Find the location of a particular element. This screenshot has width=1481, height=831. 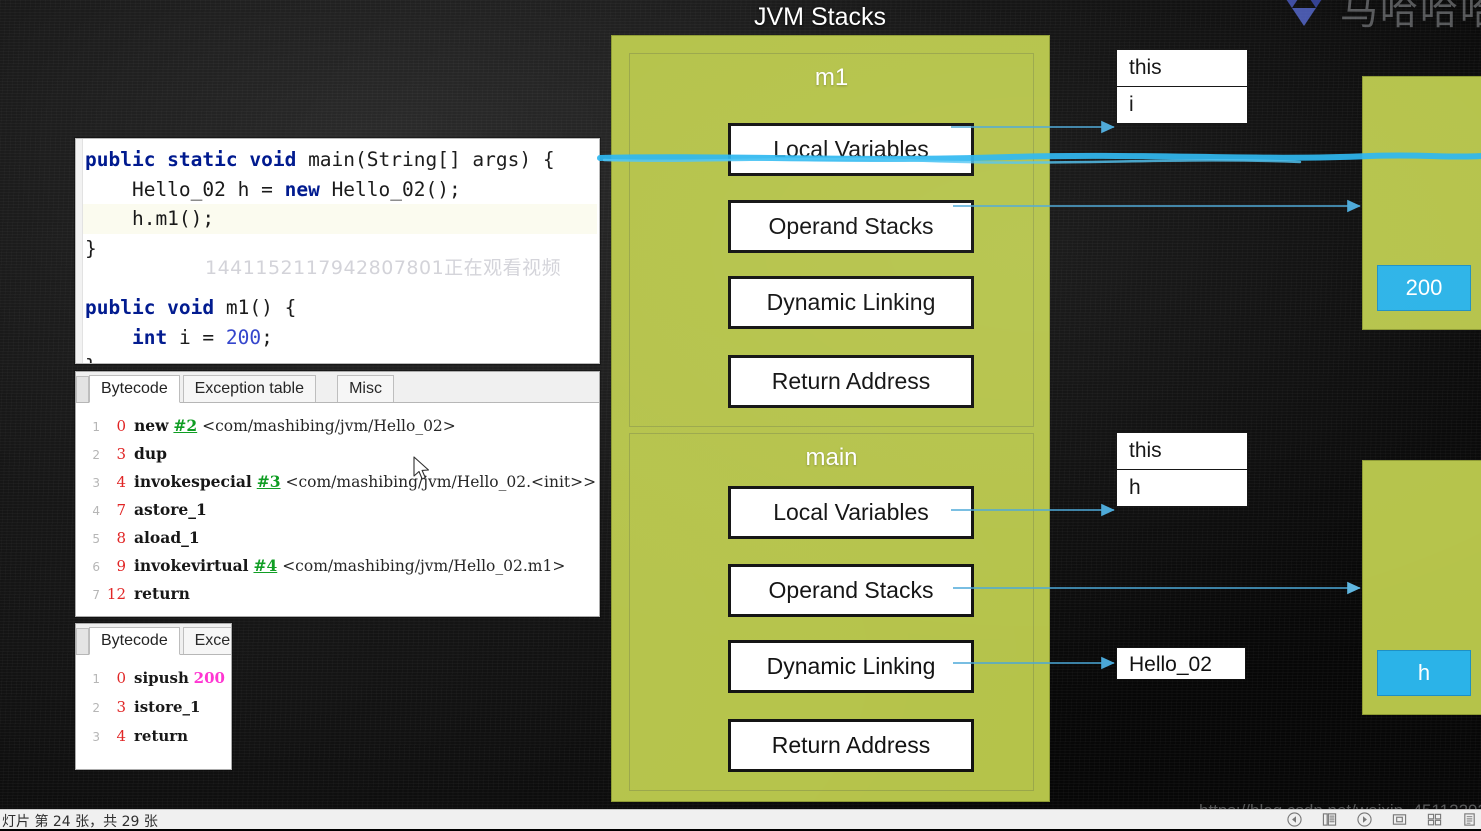

bytecode-row: 1 0 sipush 200 is located at coordinates (153, 678).